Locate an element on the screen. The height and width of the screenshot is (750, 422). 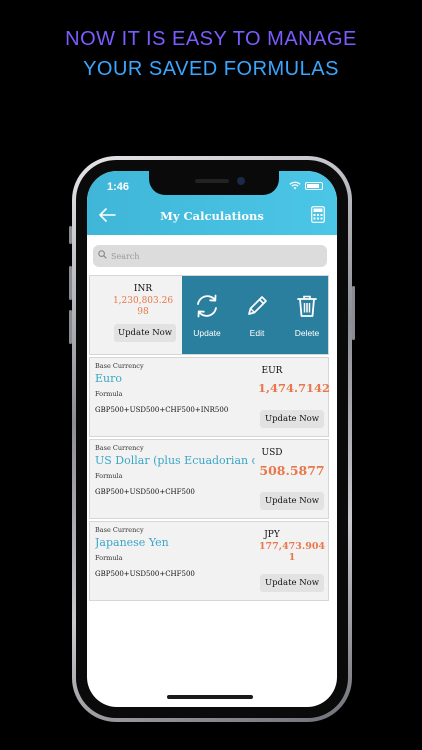
trash-icon is located at coordinates (307, 306).